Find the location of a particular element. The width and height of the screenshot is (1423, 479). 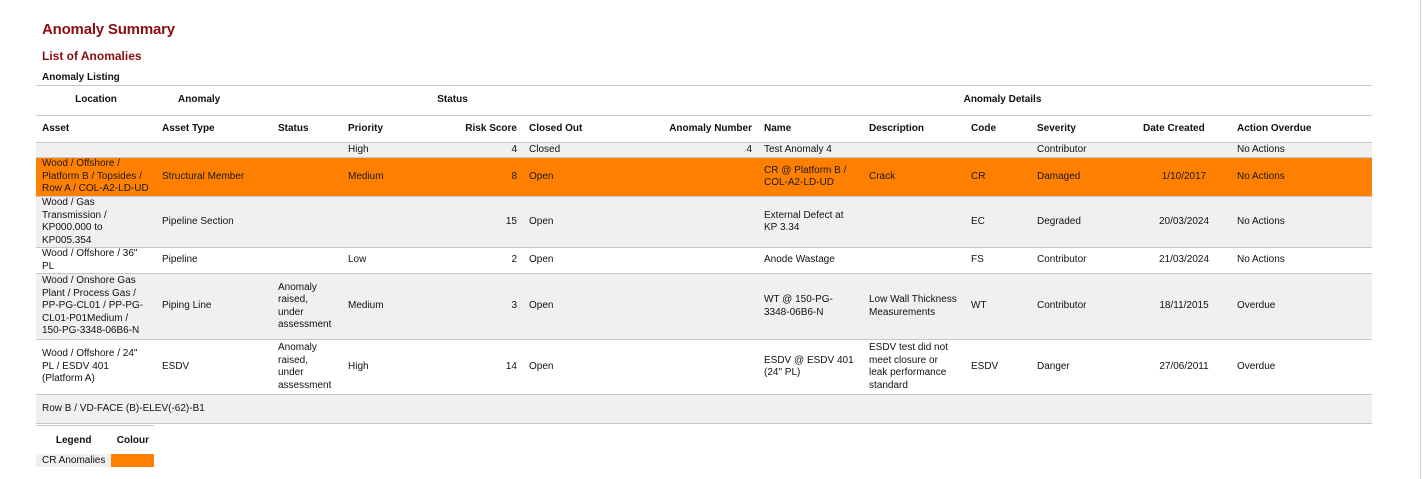

cell-severity: Degraded is located at coordinates (1084, 222).